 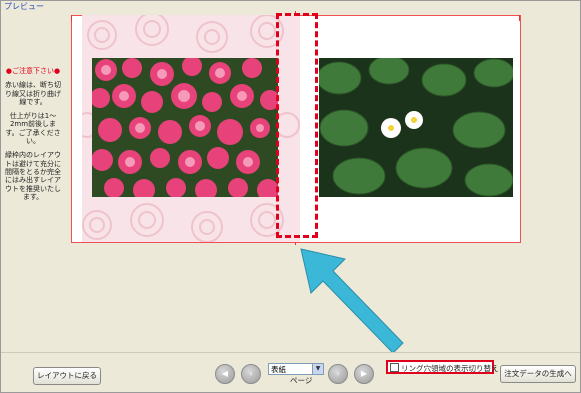 I want to click on window-title: プレビュー, so click(x=24, y=6).